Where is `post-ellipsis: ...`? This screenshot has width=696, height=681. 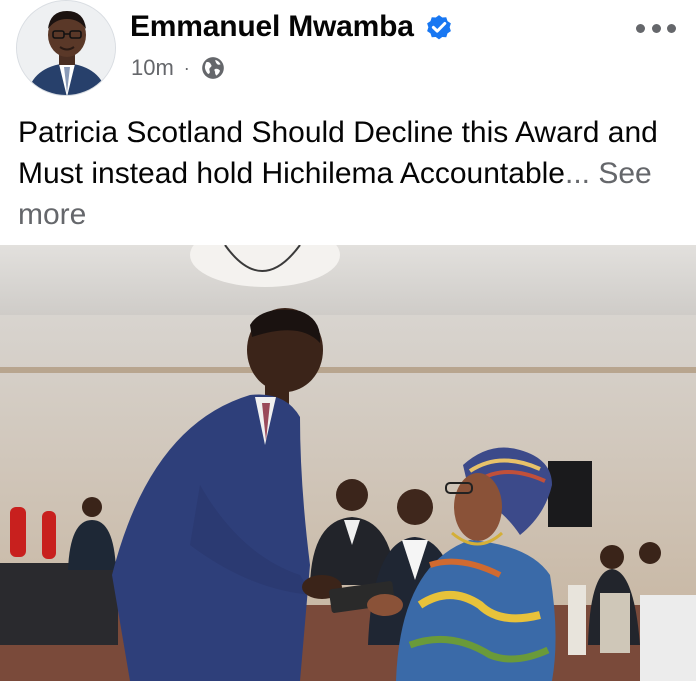
post-ellipsis: ... is located at coordinates (577, 173).